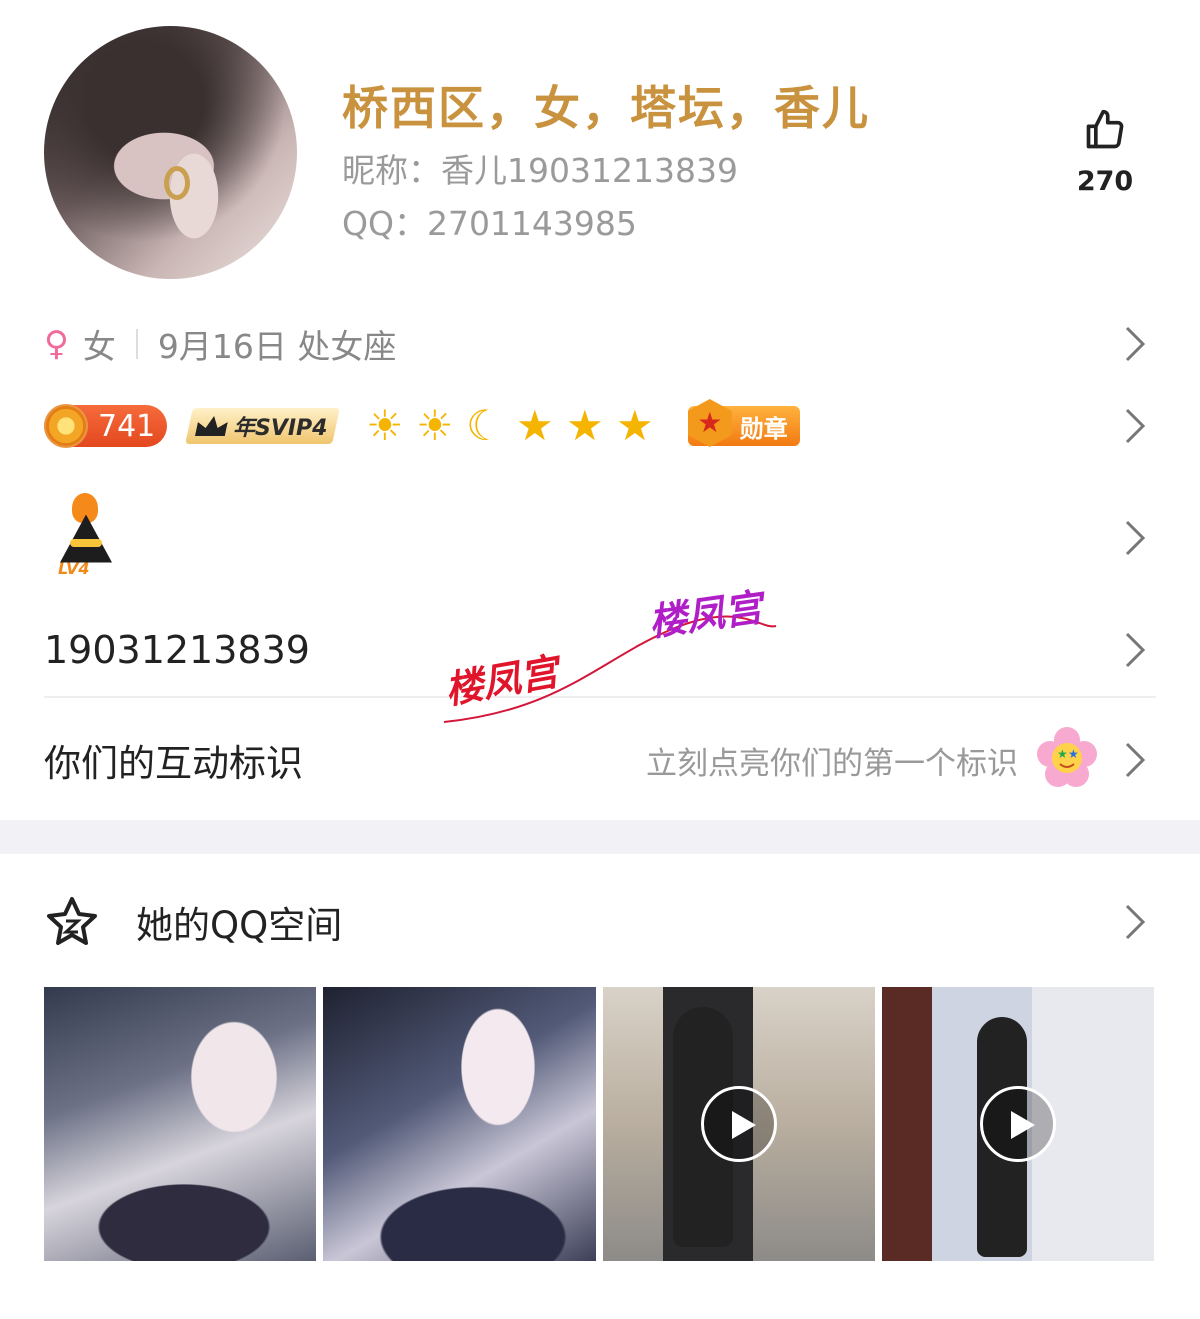  Describe the element at coordinates (600, 344) in the screenshot. I see `gender-birthday-row: ♀ 女 9月16日 处女座` at that location.